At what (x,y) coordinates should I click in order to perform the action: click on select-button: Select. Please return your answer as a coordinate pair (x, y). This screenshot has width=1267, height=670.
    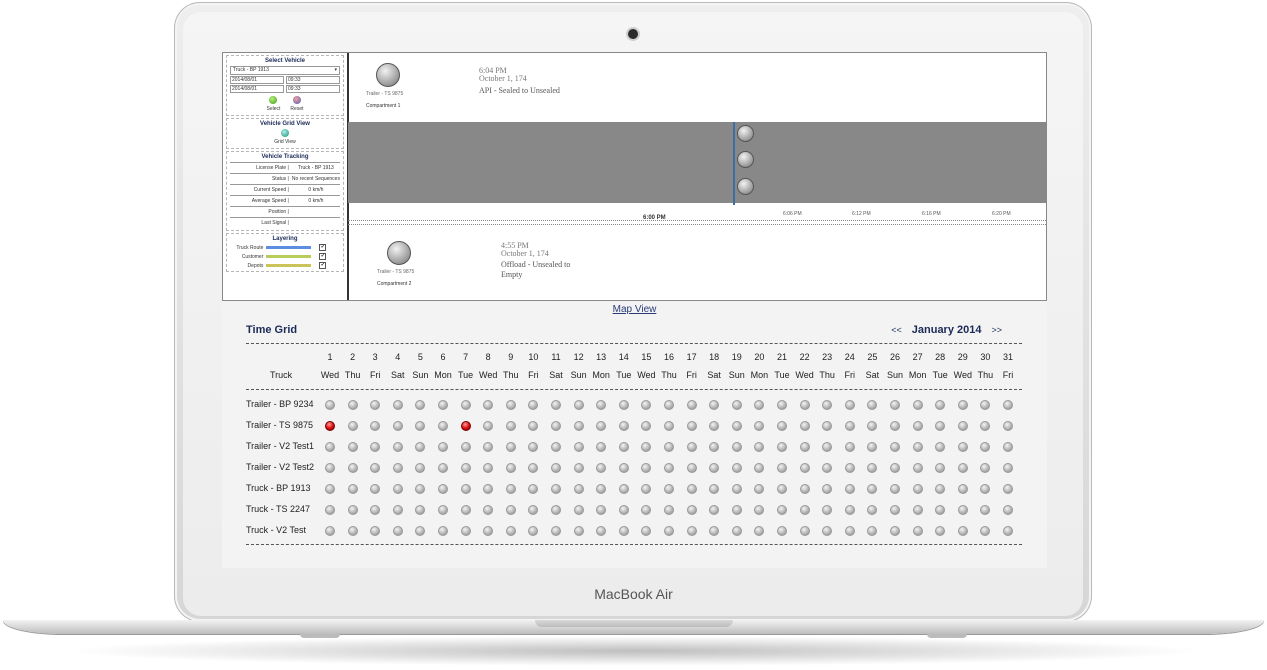
    Looking at the image, I should click on (273, 104).